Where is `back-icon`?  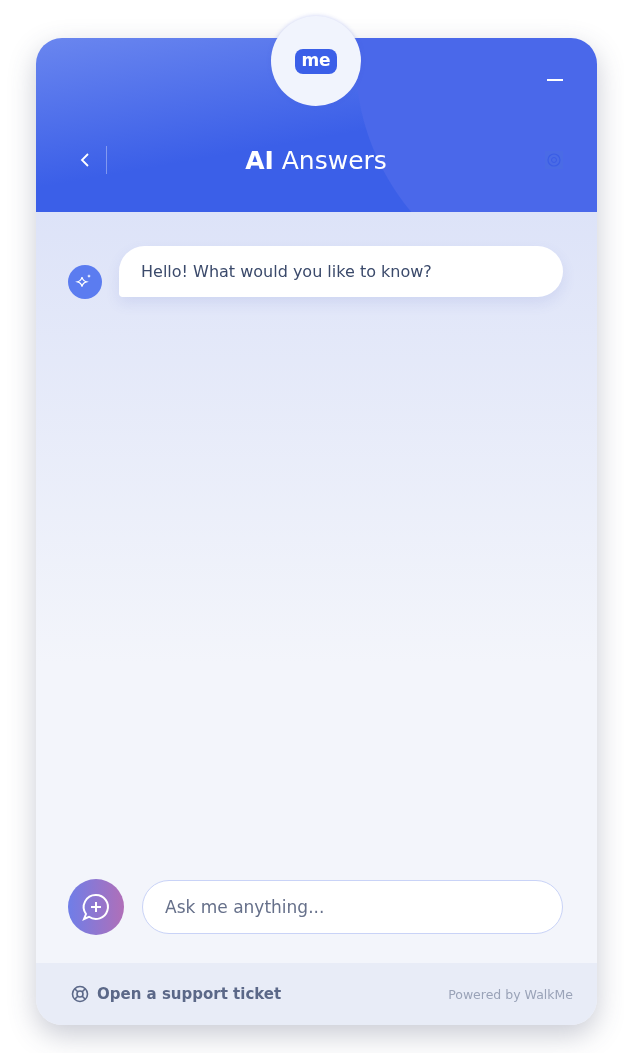
back-icon is located at coordinates (85, 160).